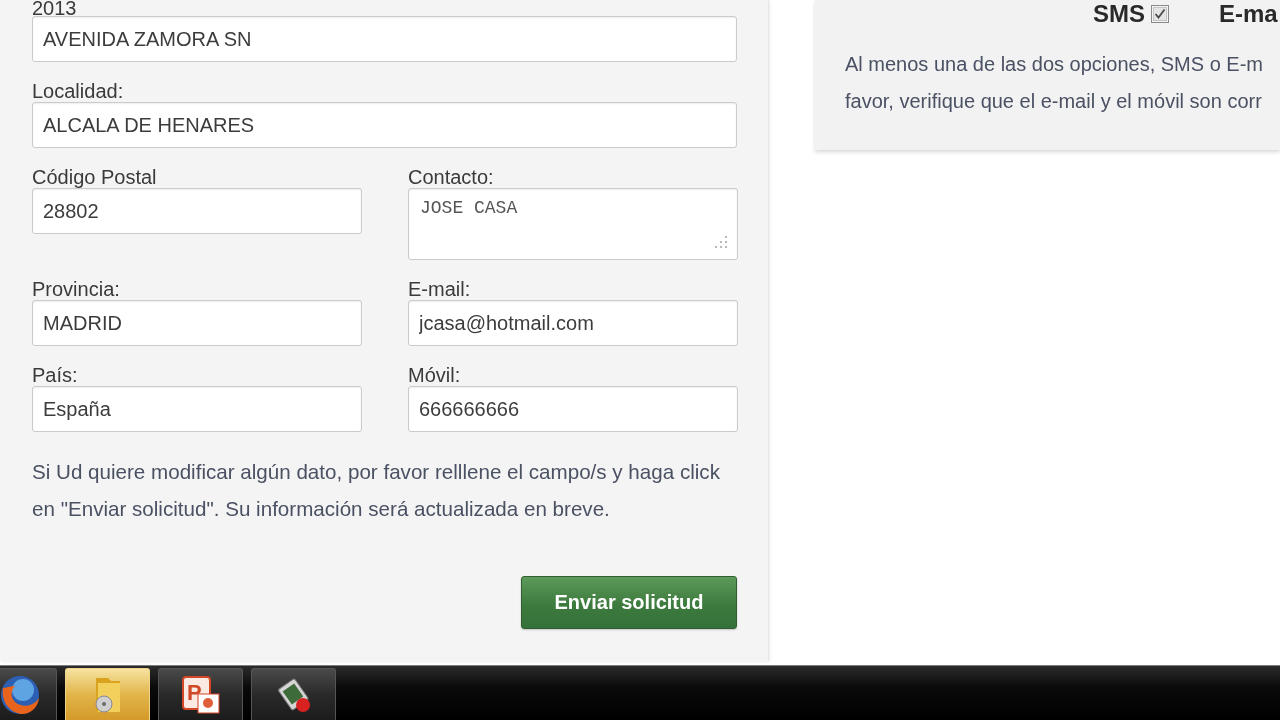  What do you see at coordinates (439, 289) in the screenshot?
I see `field-label: E-mail:` at bounding box center [439, 289].